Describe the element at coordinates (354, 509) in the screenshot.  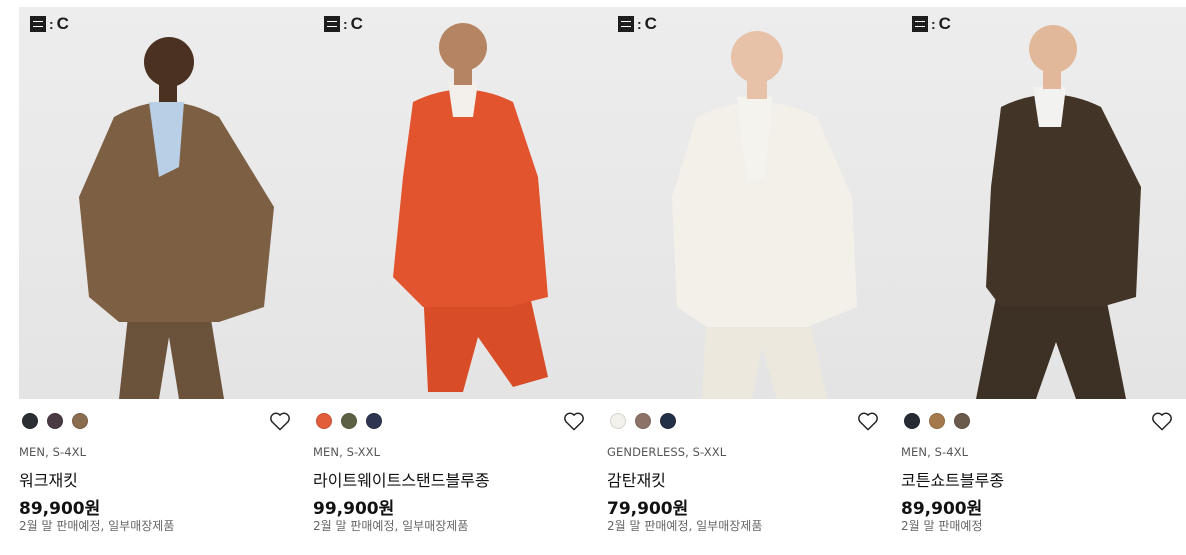
I see `product-price: 99,900원` at that location.